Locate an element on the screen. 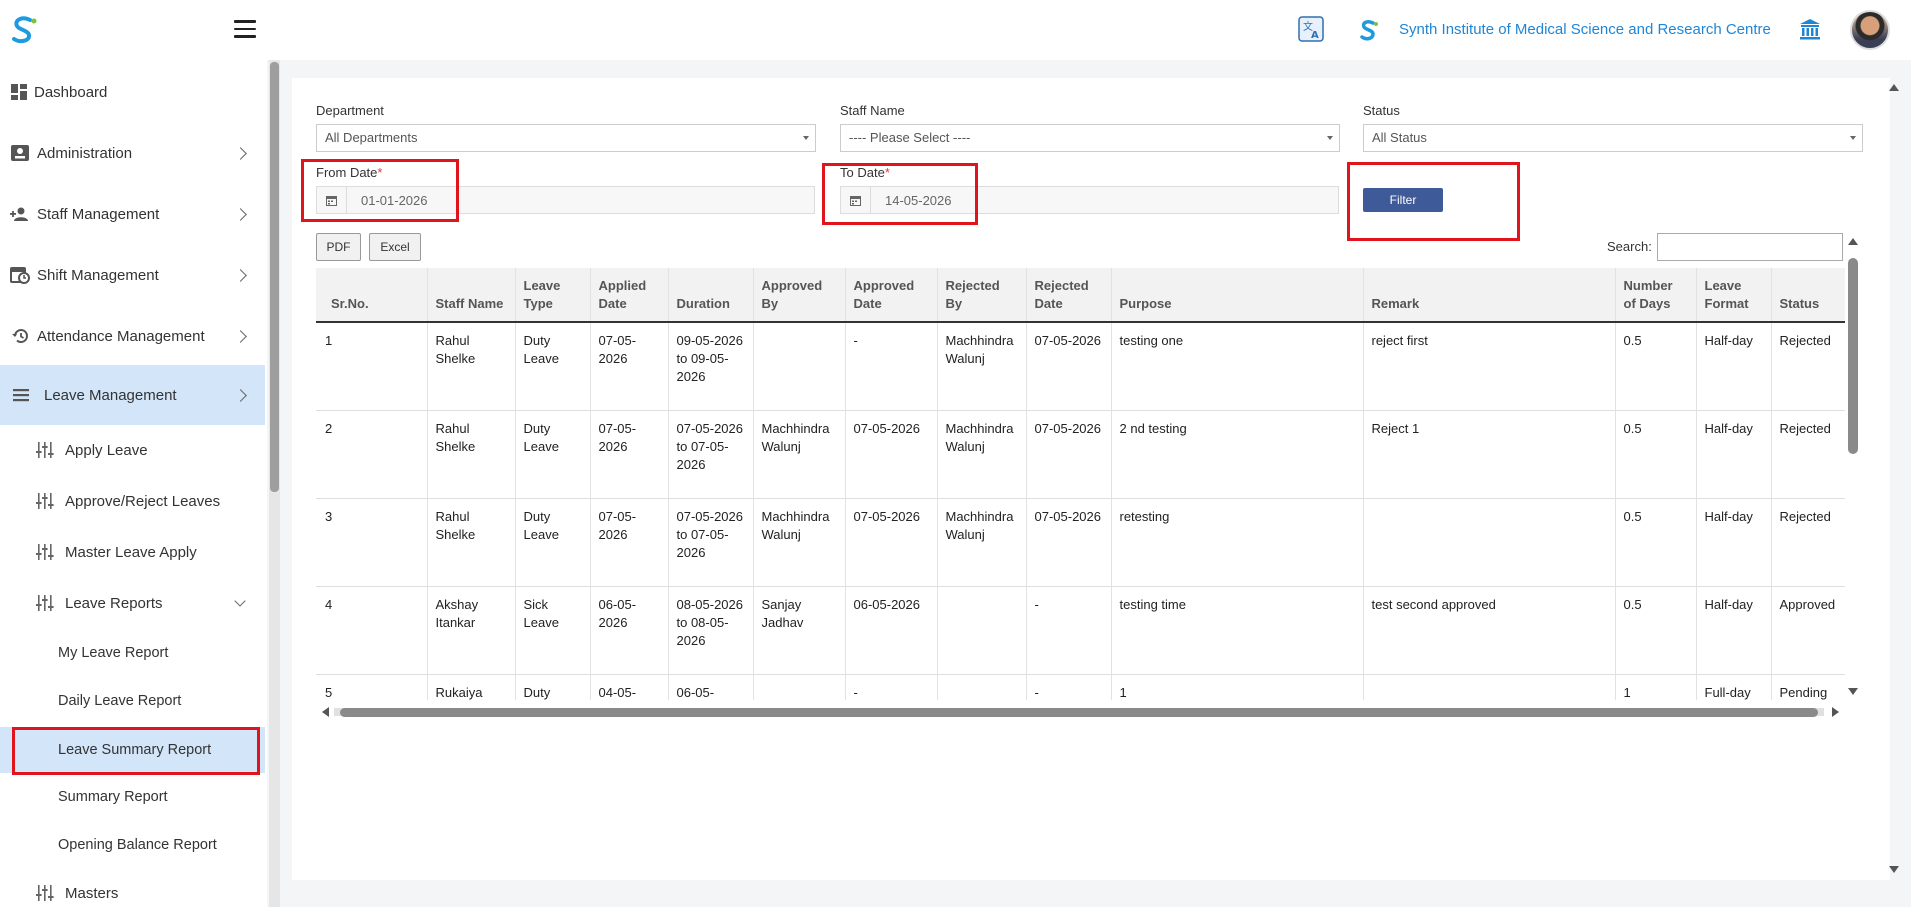  sidebar-item-label: My Leave Report is located at coordinates (113, 653).